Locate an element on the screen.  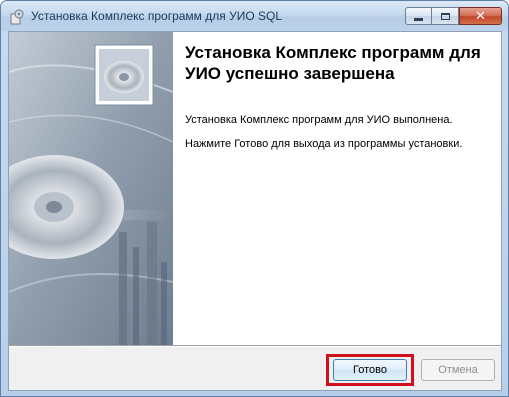
maximize-icon is located at coordinates (445, 16).